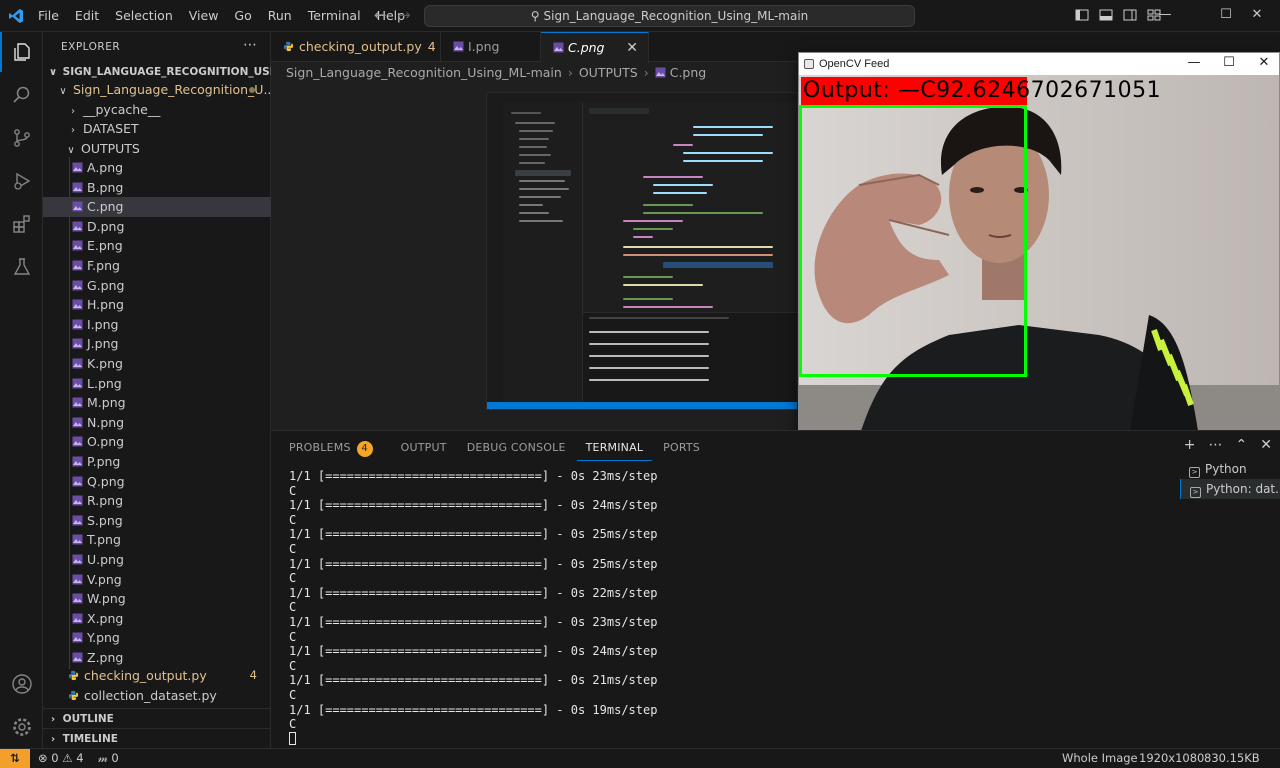  I want to click on menu-go: Go, so click(242, 16).